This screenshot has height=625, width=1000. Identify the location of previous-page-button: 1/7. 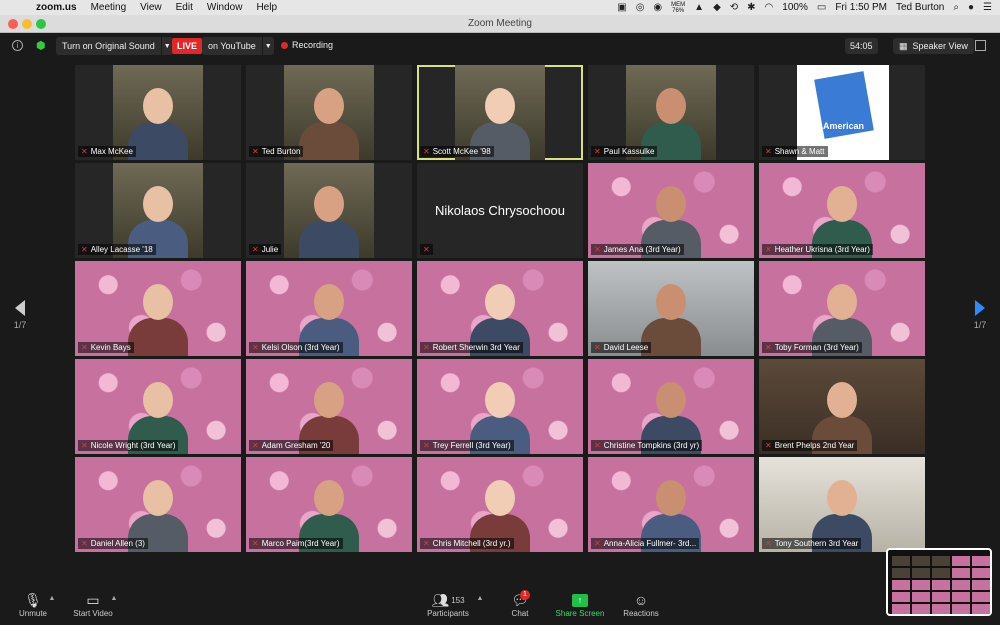
(20, 315).